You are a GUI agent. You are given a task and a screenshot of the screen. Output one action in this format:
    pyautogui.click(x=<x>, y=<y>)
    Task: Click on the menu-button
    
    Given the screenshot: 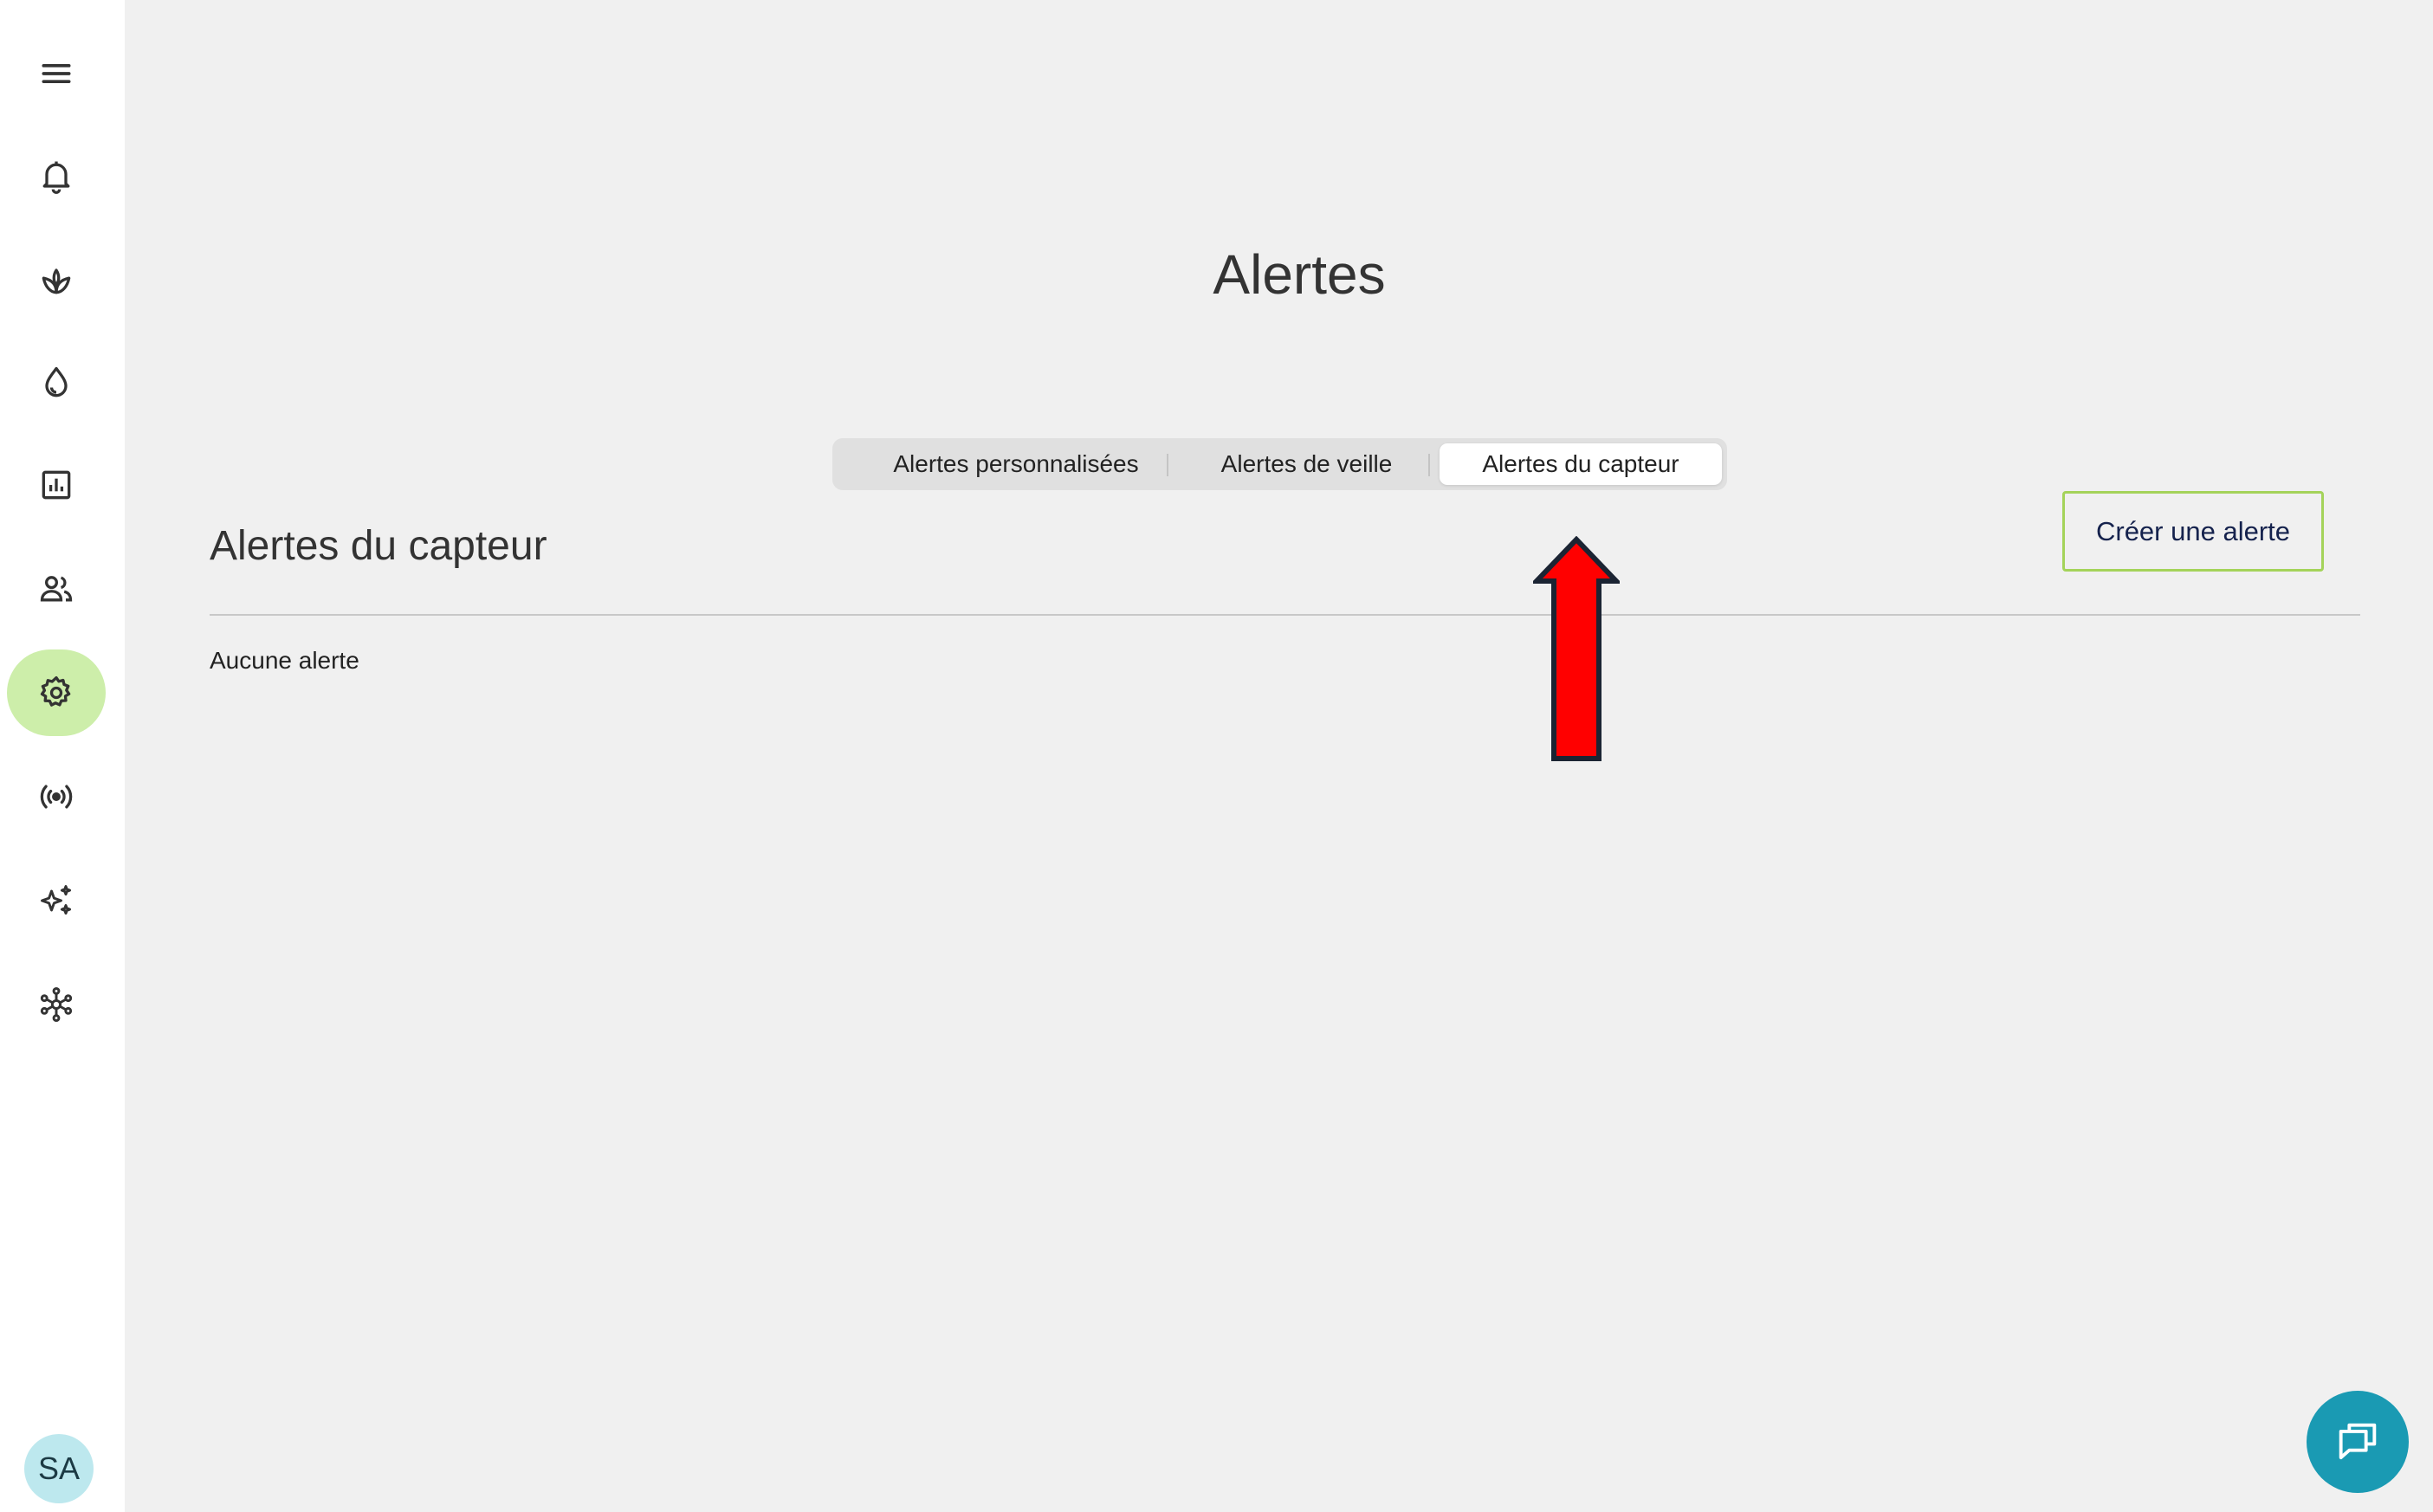 What is the action you would take?
    pyautogui.click(x=56, y=73)
    